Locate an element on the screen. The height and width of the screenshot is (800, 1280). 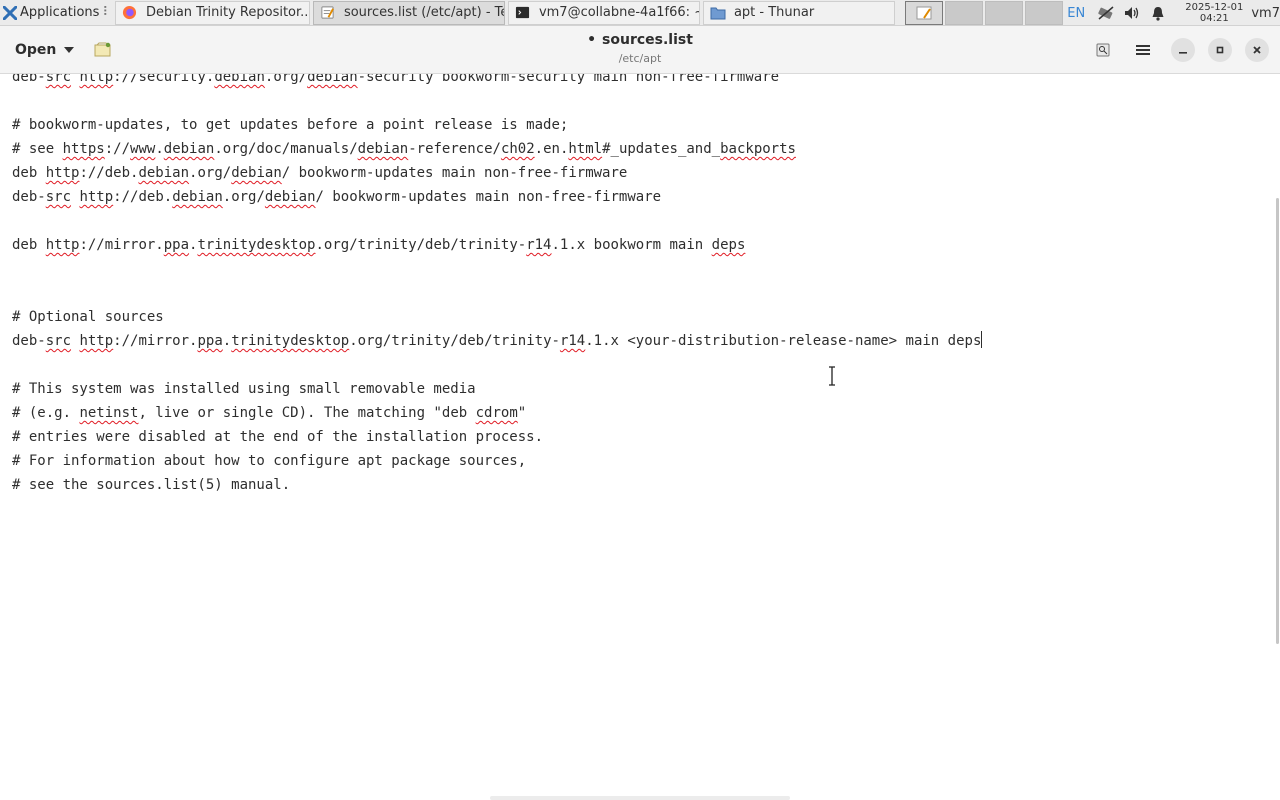
document-path: /etc/apt is located at coordinates (640, 58).